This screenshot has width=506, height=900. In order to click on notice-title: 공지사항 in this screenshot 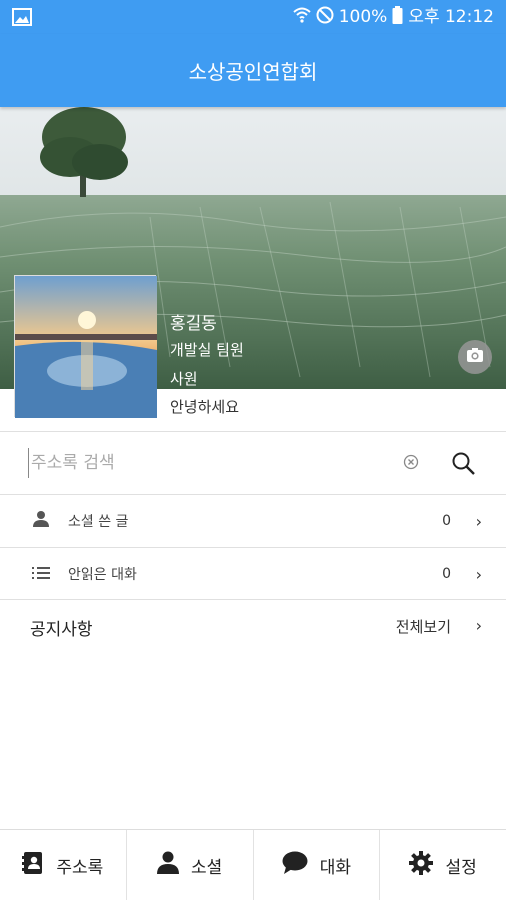, I will do `click(61, 630)`.